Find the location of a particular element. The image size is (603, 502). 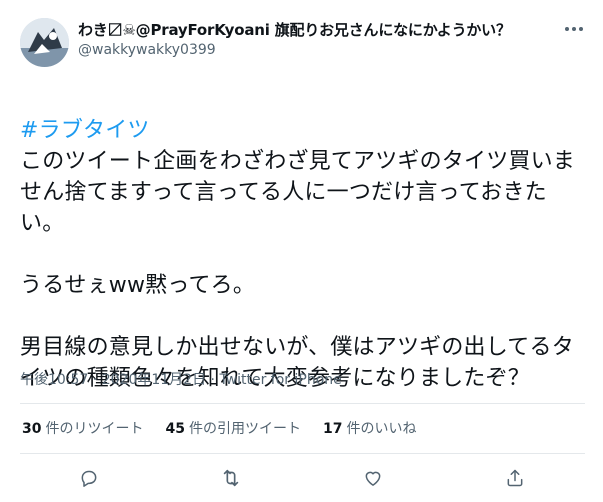

quotes-stat: 45 件の引用ツイート is located at coordinates (232, 429).